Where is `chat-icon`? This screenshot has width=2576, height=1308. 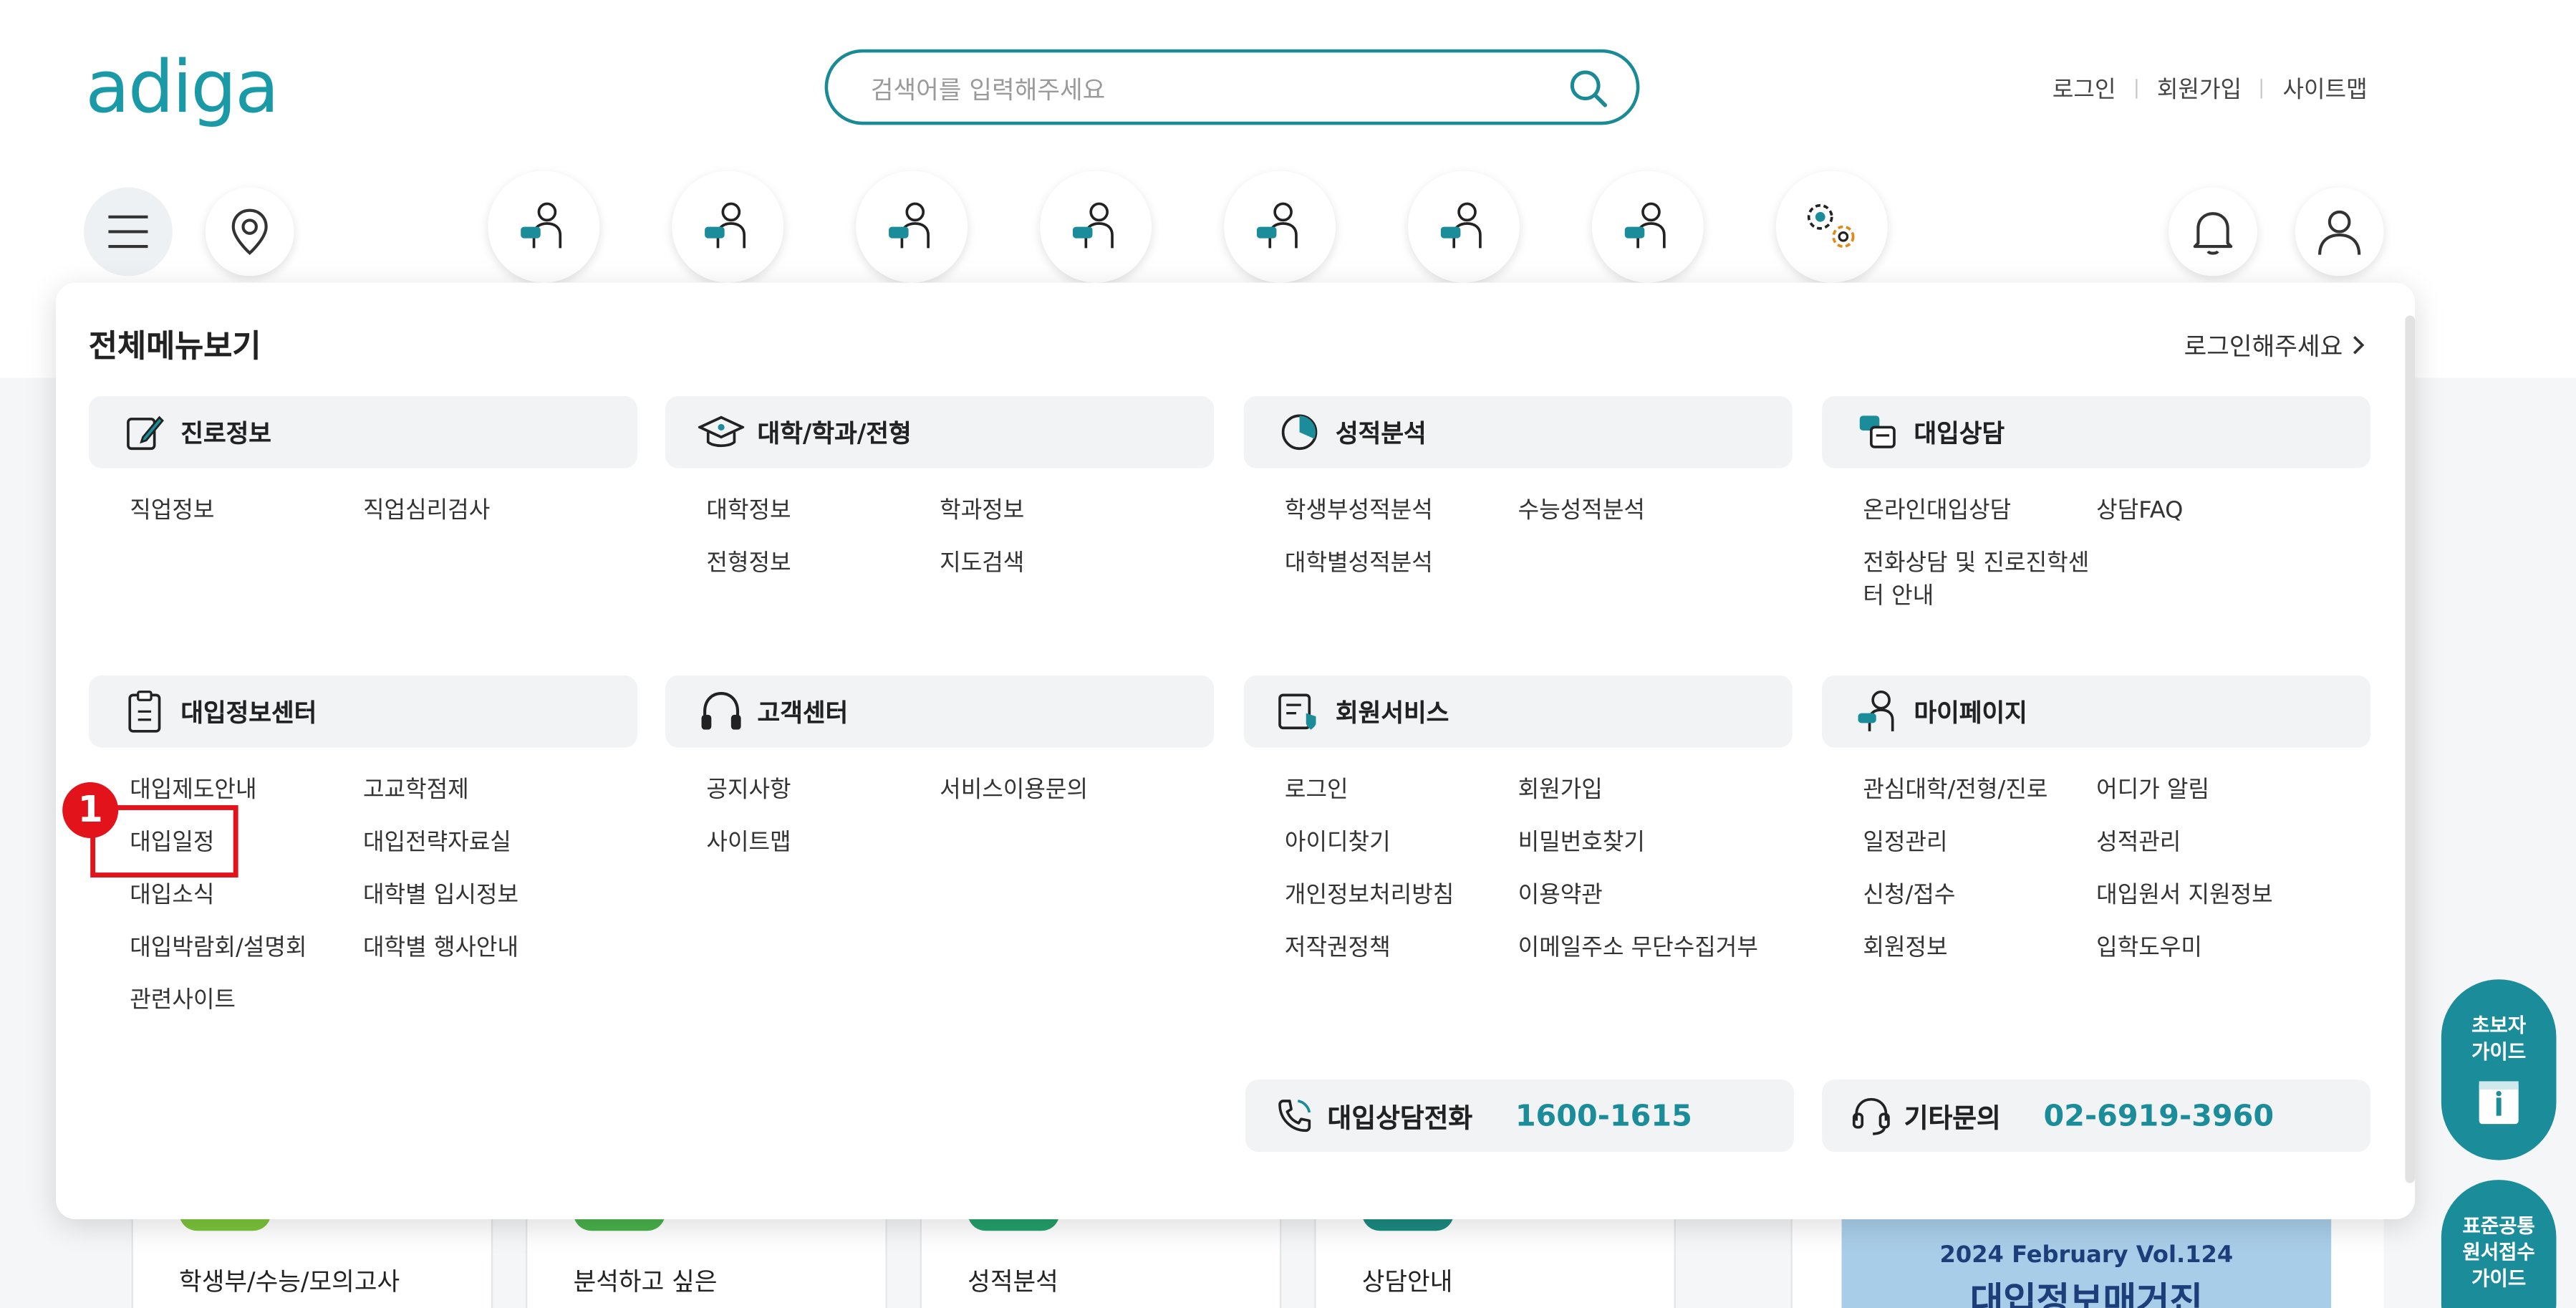
chat-icon is located at coordinates (1878, 432).